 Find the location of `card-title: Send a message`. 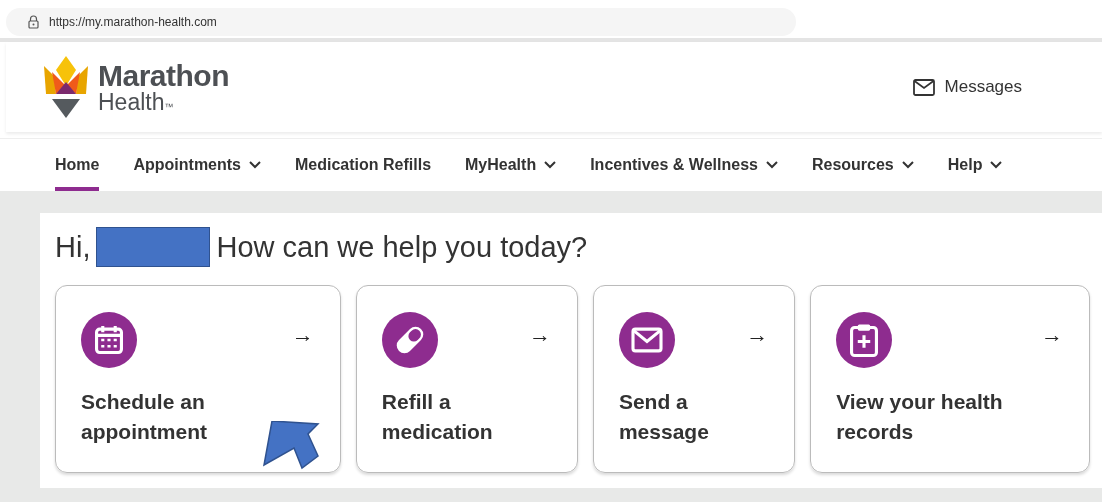

card-title: Send a message is located at coordinates (664, 417).